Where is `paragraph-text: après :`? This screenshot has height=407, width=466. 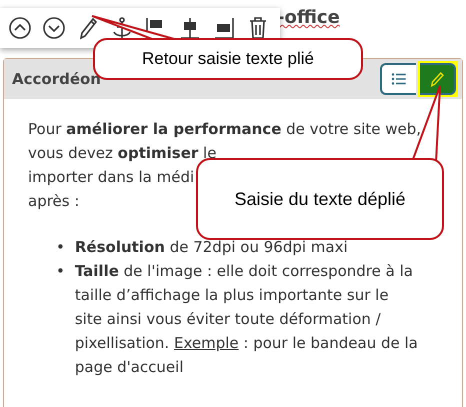 paragraph-text: après : is located at coordinates (54, 201).